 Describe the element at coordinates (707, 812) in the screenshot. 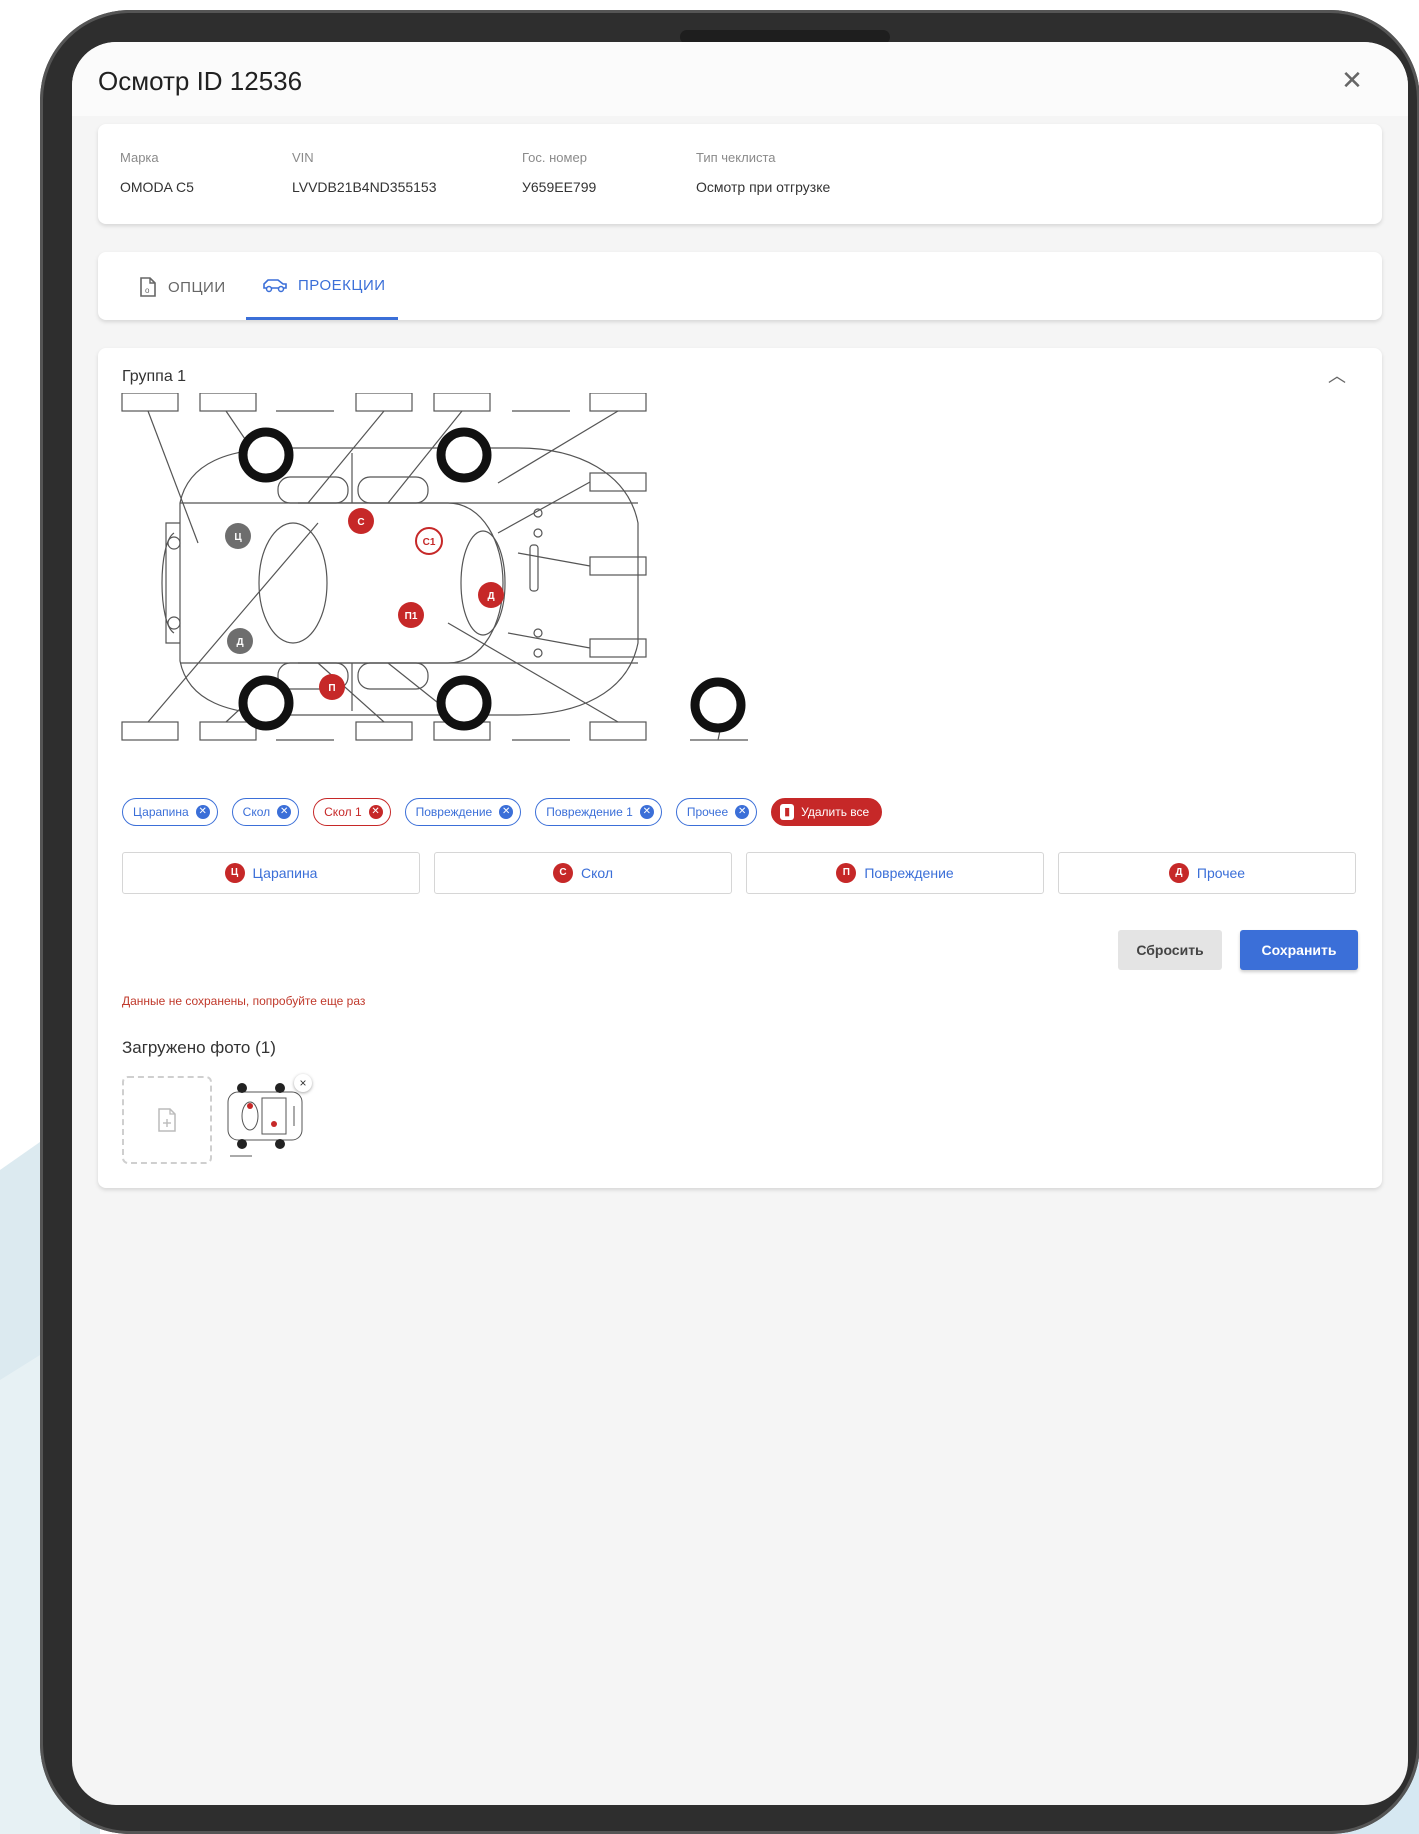

I see `chip-label: Прочее` at that location.